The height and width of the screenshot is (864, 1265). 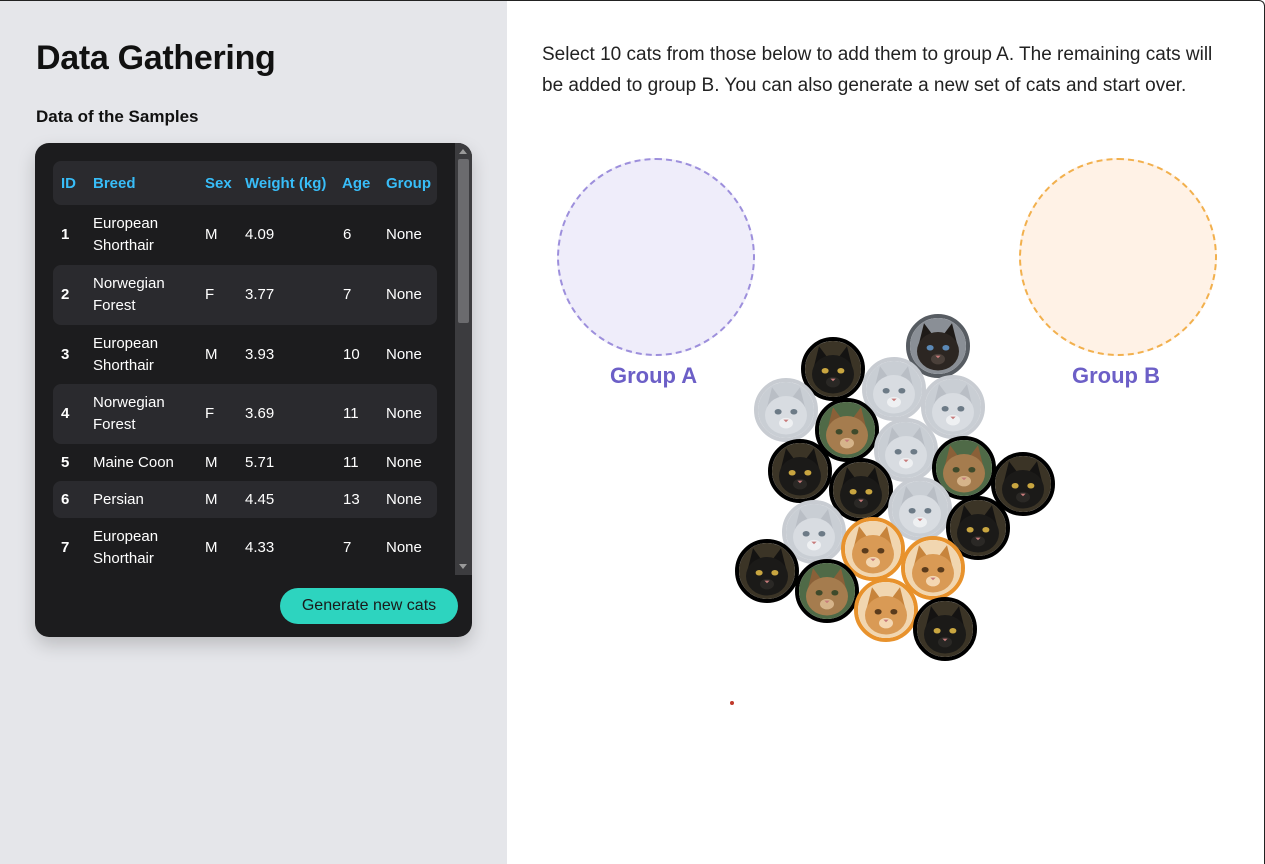 What do you see at coordinates (65, 354) in the screenshot?
I see `cell-id: 3` at bounding box center [65, 354].